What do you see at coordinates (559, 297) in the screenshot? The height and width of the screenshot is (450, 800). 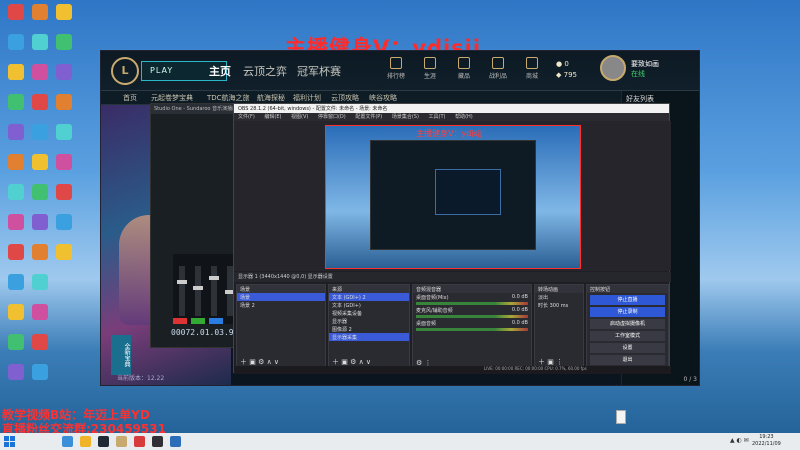 I see `transition-select: 淡出` at bounding box center [559, 297].